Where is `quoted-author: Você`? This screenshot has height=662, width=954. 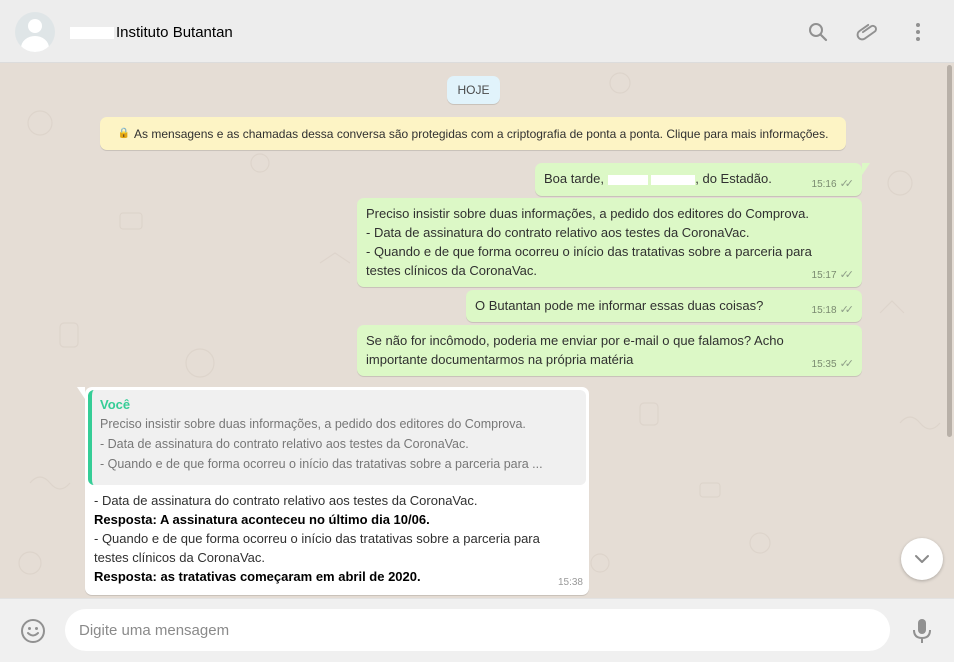 quoted-author: Você is located at coordinates (115, 404).